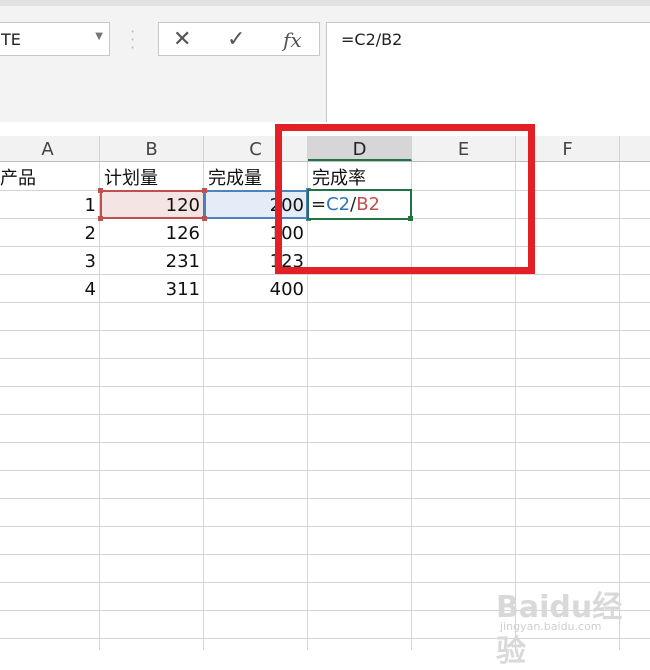  What do you see at coordinates (11, 39) in the screenshot?
I see `name-box-value: TE` at bounding box center [11, 39].